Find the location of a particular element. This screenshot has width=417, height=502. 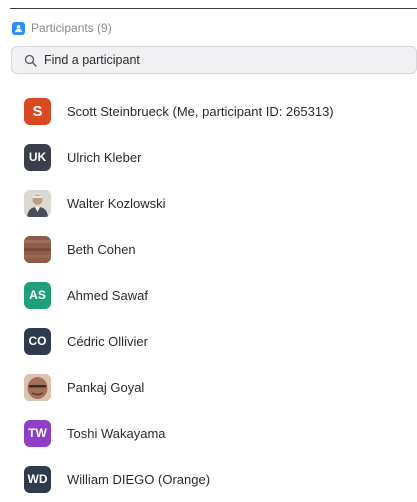

avatar-initials: AS is located at coordinates (37, 295).